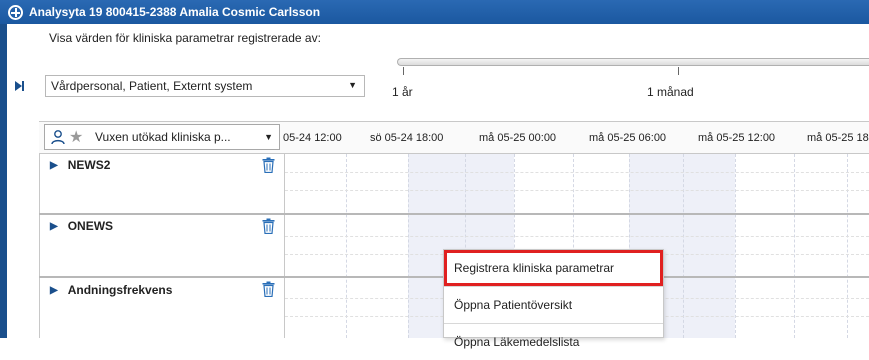 This screenshot has height=360, width=869. Describe the element at coordinates (553, 305) in the screenshot. I see `menu-item-patientoversikt: Öppna Patientöversikt` at that location.